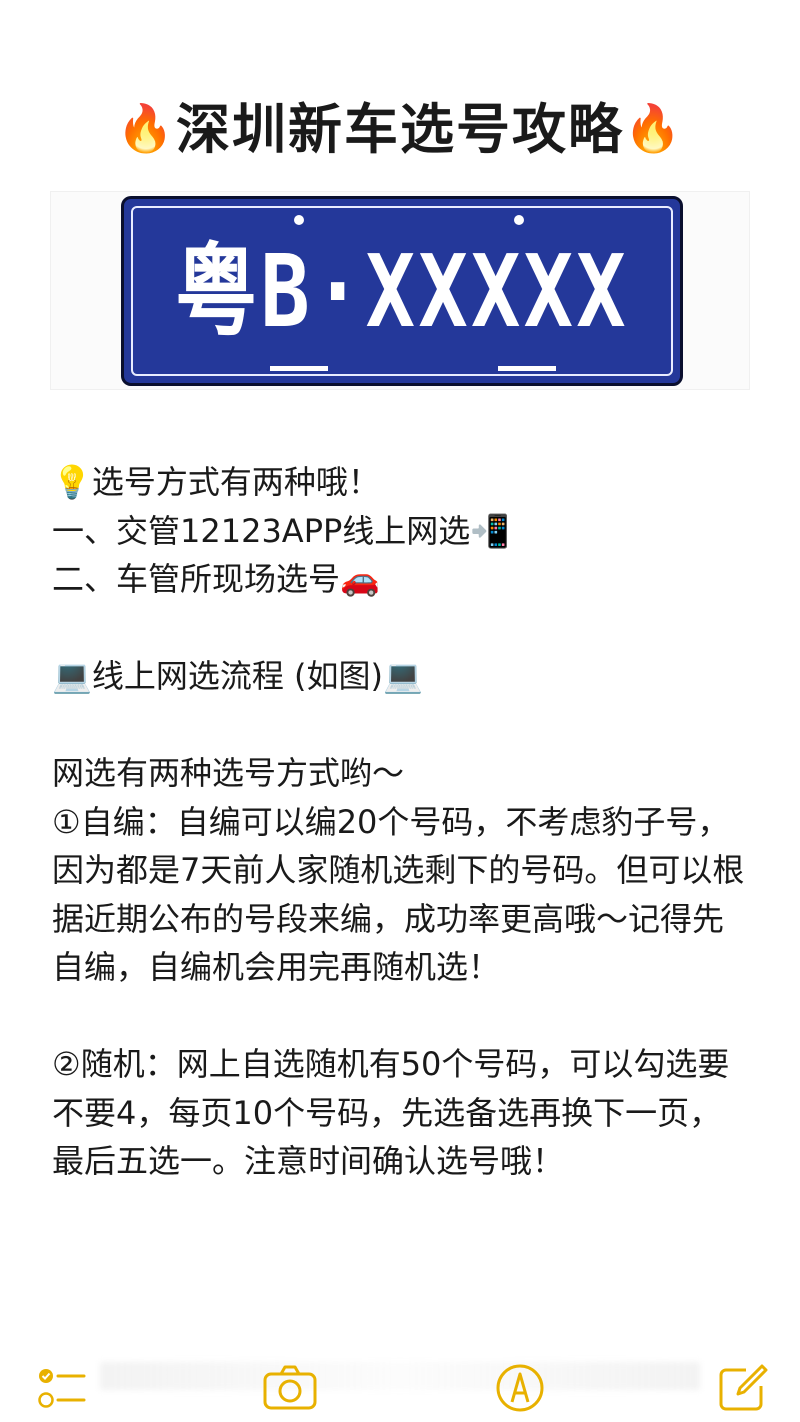  Describe the element at coordinates (228, 773) in the screenshot. I see `two-modes-line: 网选有两种选号方式哟～` at that location.